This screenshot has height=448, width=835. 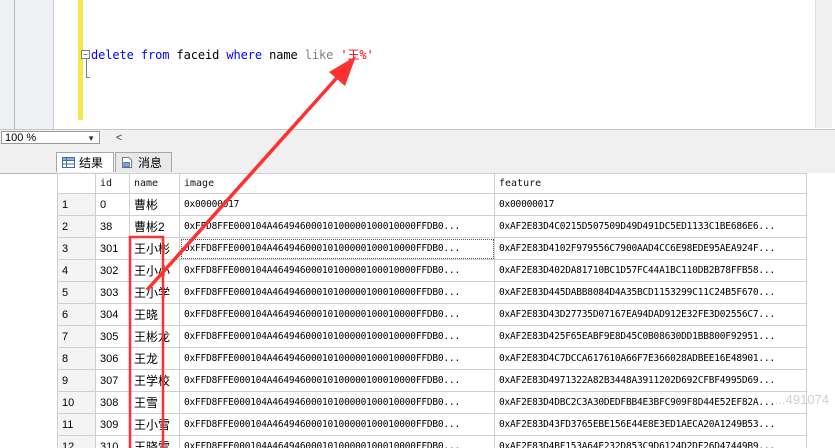 What do you see at coordinates (112, 336) in the screenshot?
I see `id-cell: 305` at bounding box center [112, 336].